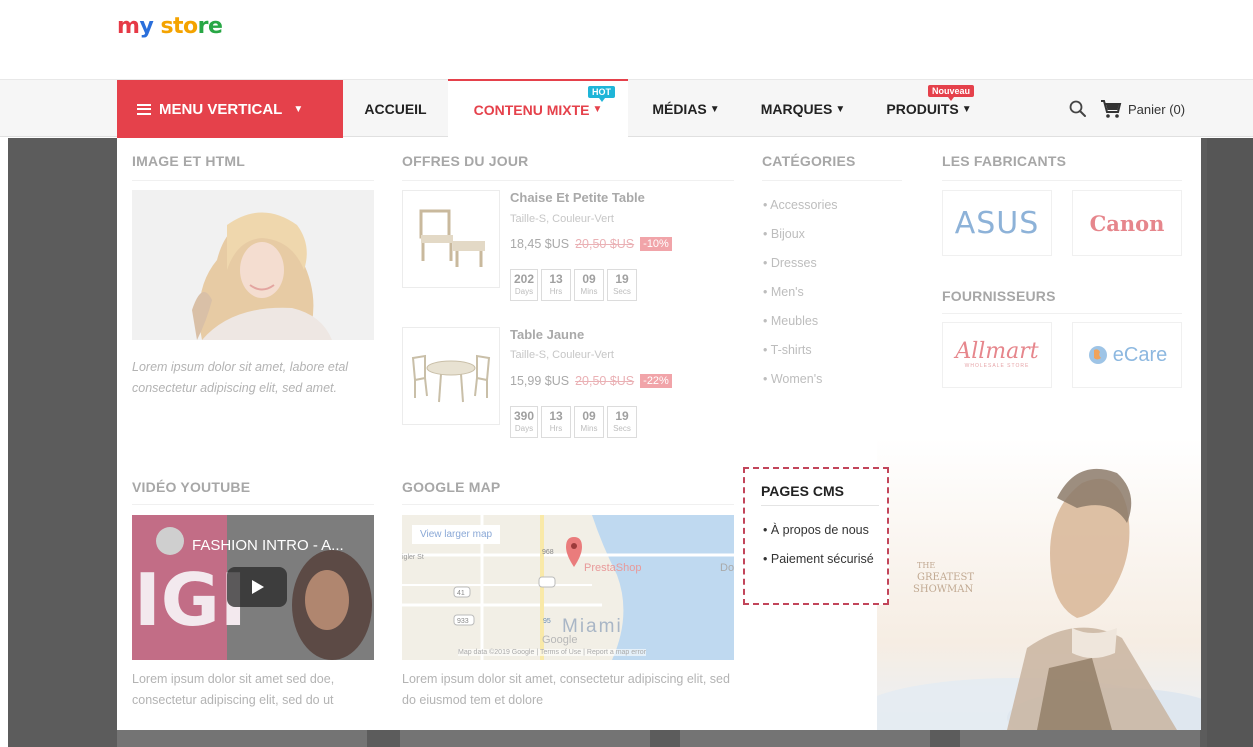  What do you see at coordinates (146, 26) in the screenshot?
I see `logo-text-part: y` at bounding box center [146, 26].